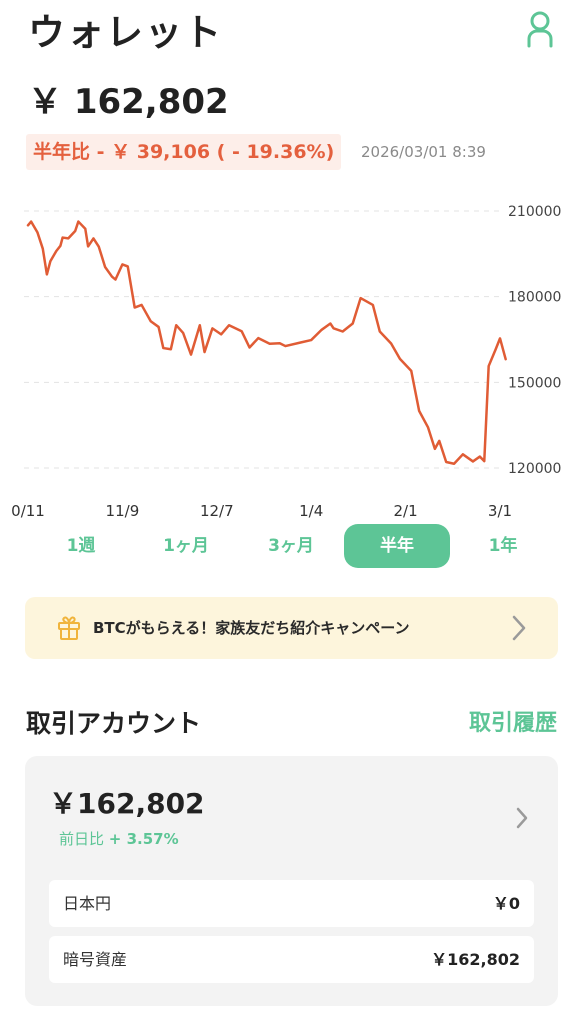  What do you see at coordinates (506, 903) in the screenshot?
I see `asset-amount: ￥0` at bounding box center [506, 903].